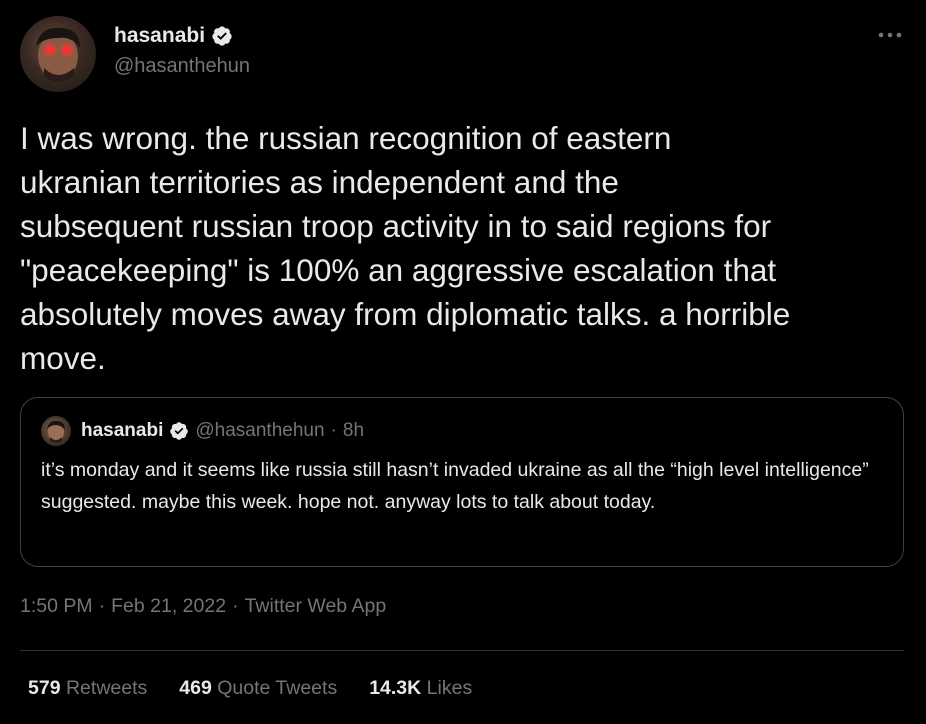 This screenshot has height=724, width=926. I want to click on likes-stat: 14.3K Likes, so click(420, 688).